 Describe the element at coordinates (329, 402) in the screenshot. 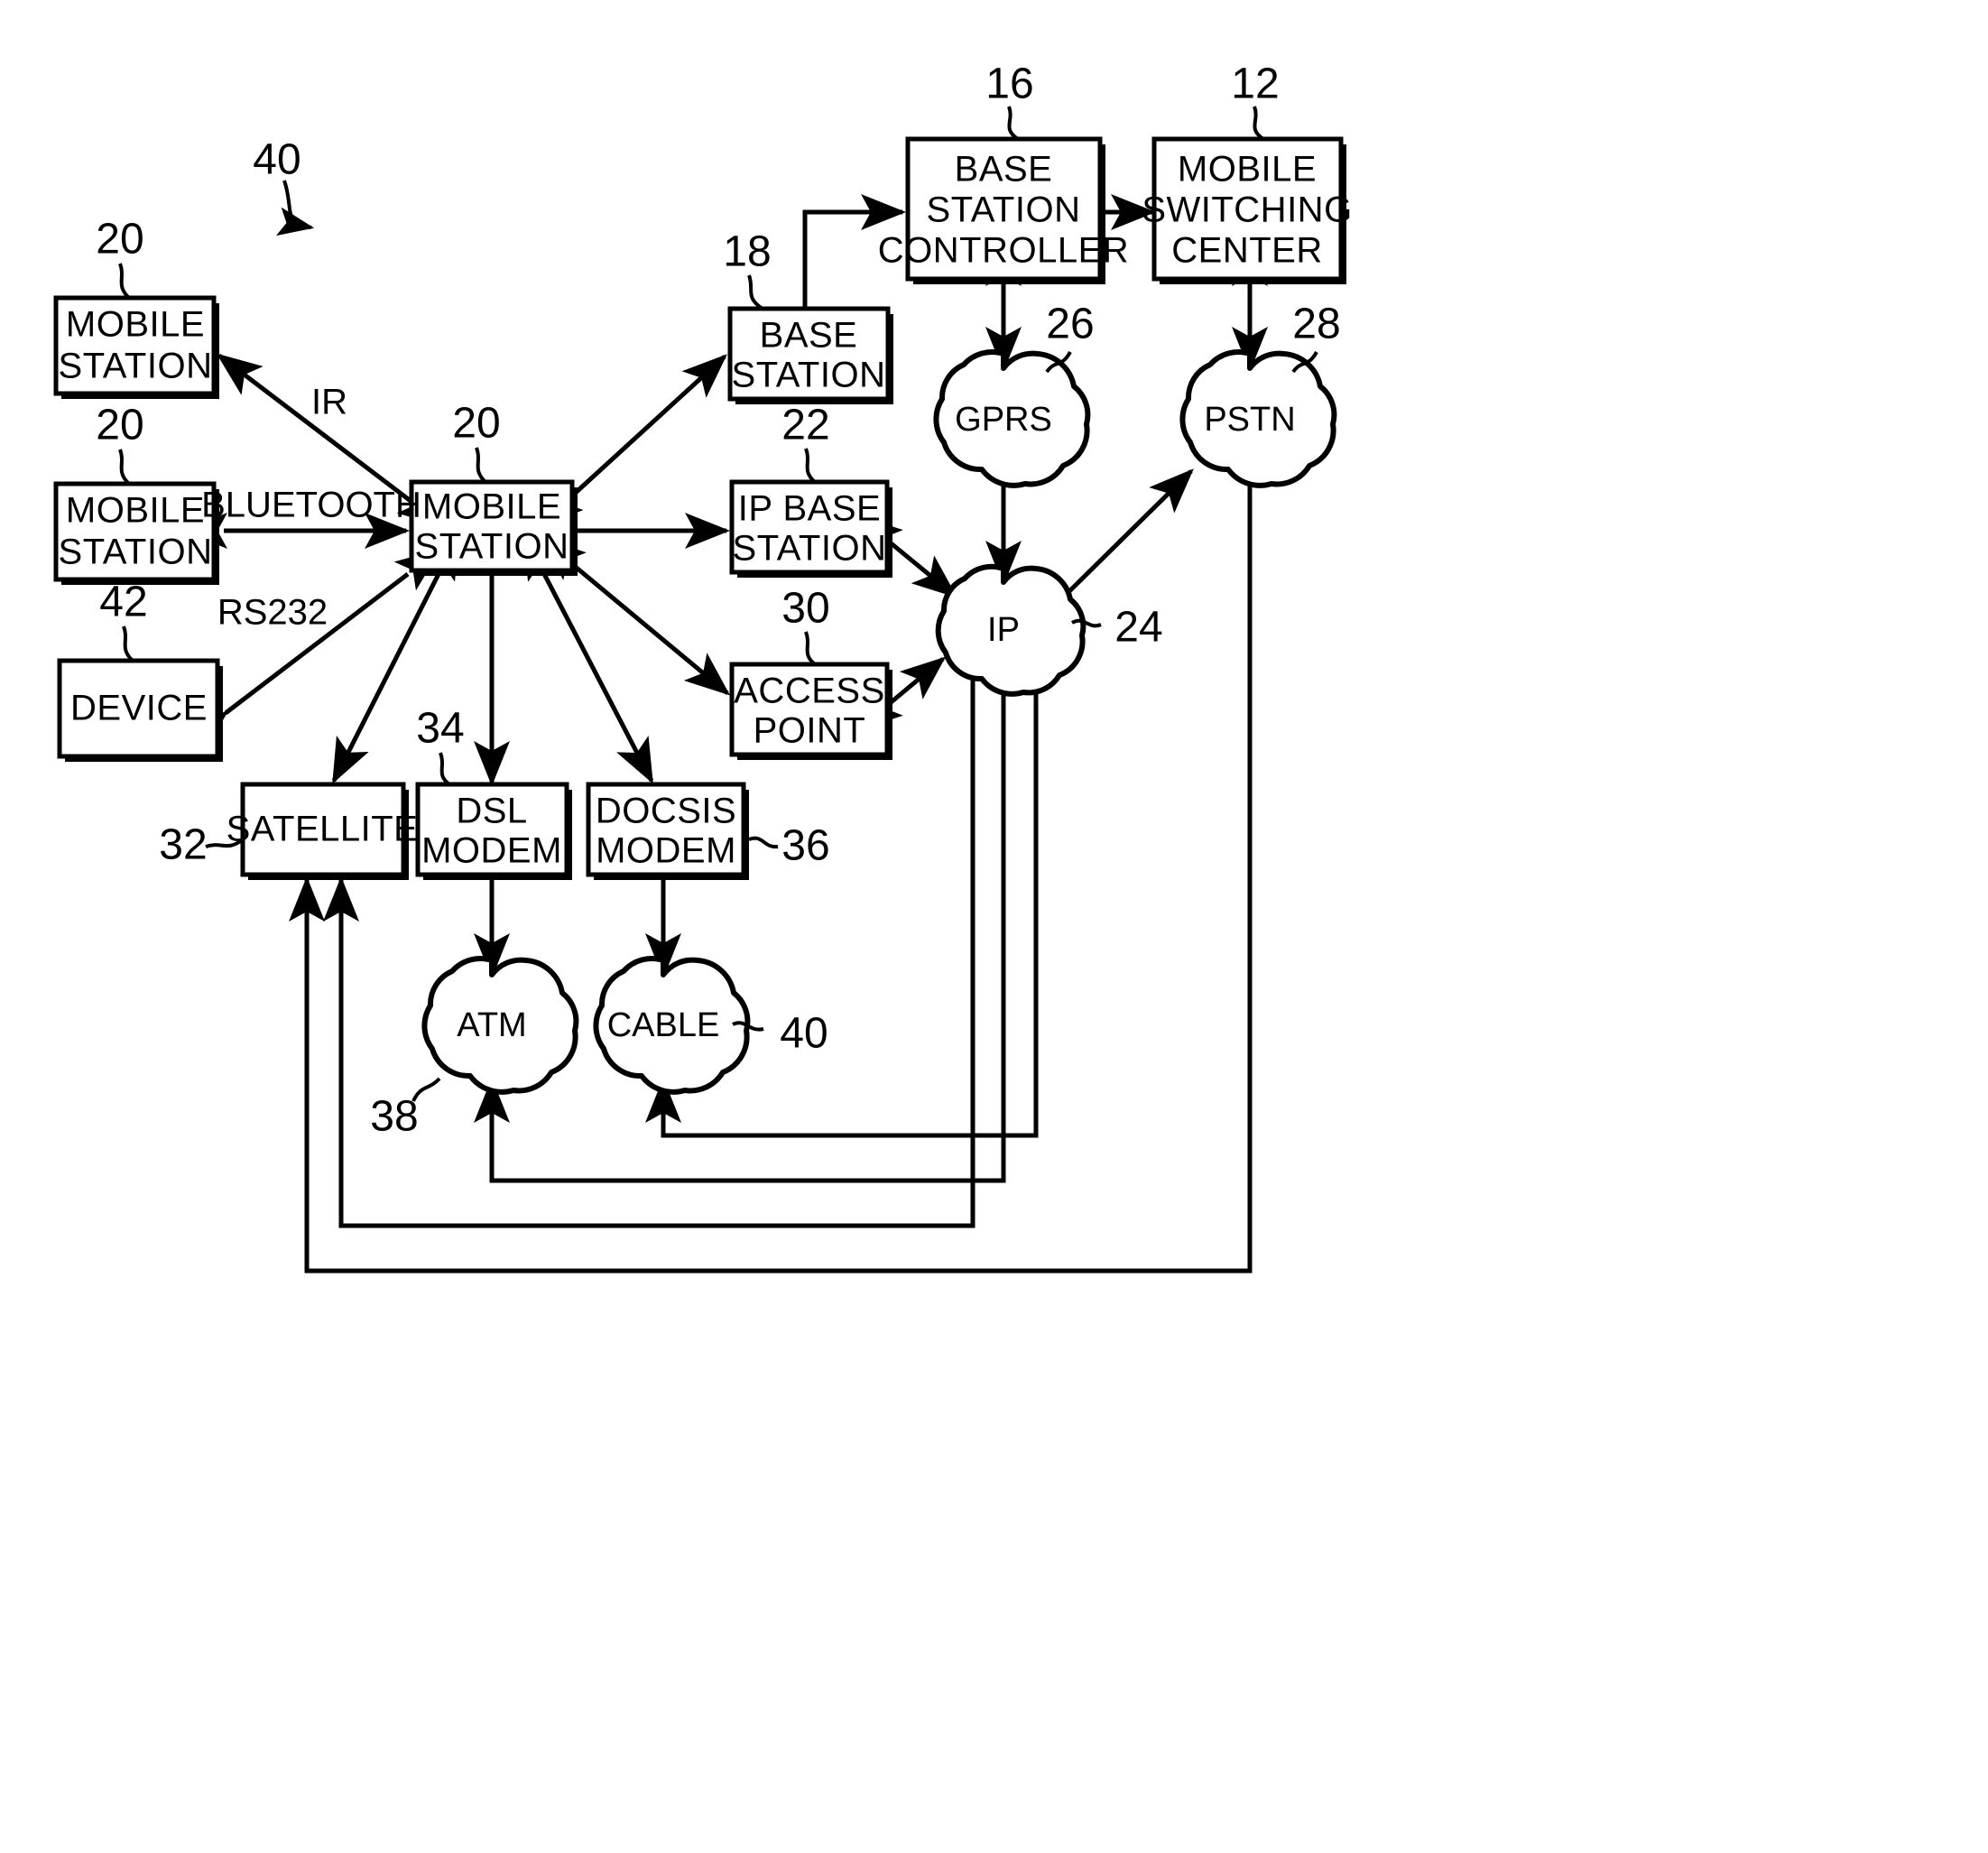

I see `edge-label-ir: IR` at that location.